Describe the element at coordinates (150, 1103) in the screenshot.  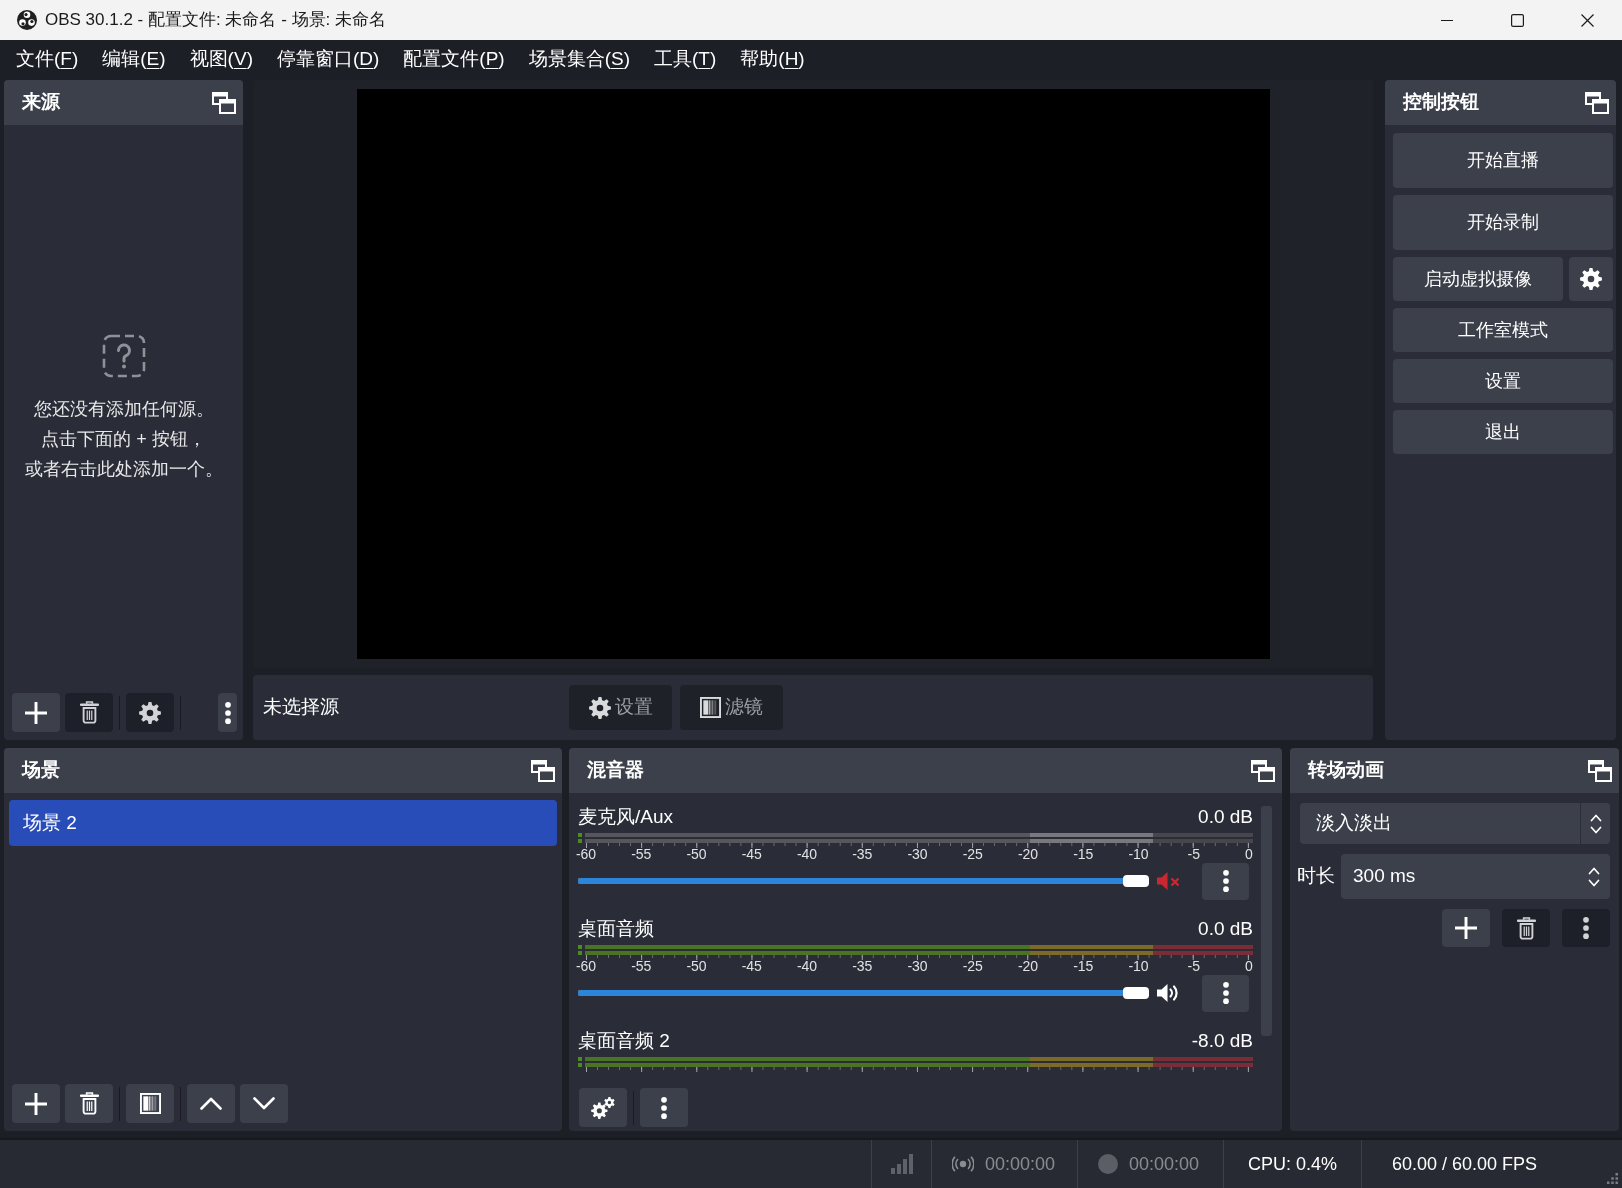
I see `filters-button` at that location.